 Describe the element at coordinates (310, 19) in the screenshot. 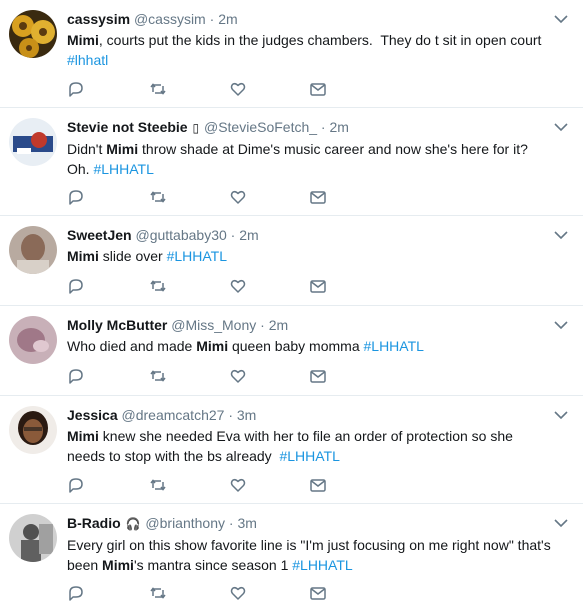

I see `tweet-header: cassysim @cassysim · 2m` at that location.